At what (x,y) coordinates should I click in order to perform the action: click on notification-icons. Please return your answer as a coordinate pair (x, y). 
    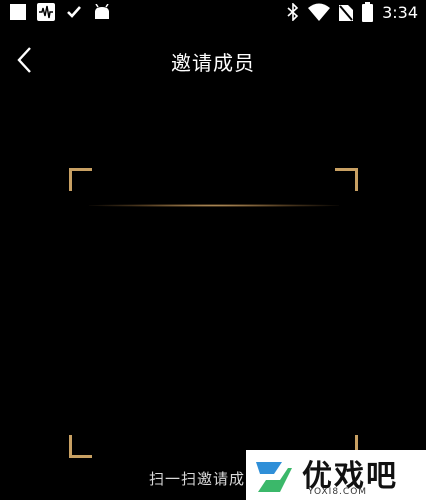
    Looking at the image, I should click on (60, 12).